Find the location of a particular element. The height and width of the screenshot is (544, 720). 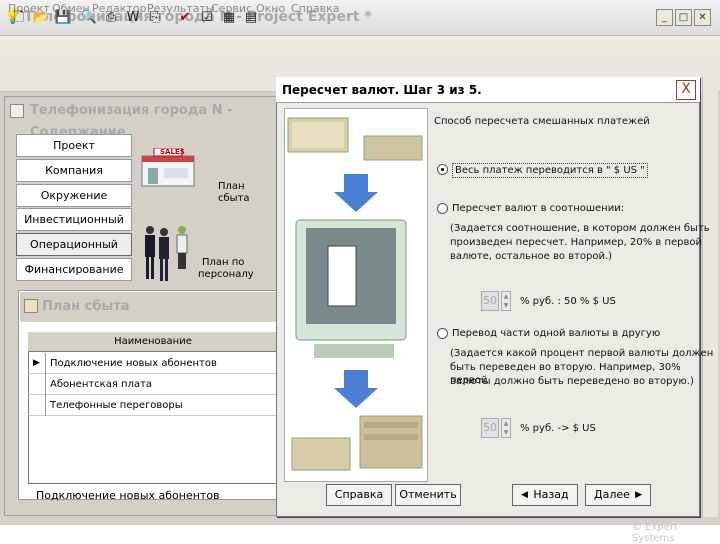

copyright: © Expert Systems is located at coordinates (655, 533).